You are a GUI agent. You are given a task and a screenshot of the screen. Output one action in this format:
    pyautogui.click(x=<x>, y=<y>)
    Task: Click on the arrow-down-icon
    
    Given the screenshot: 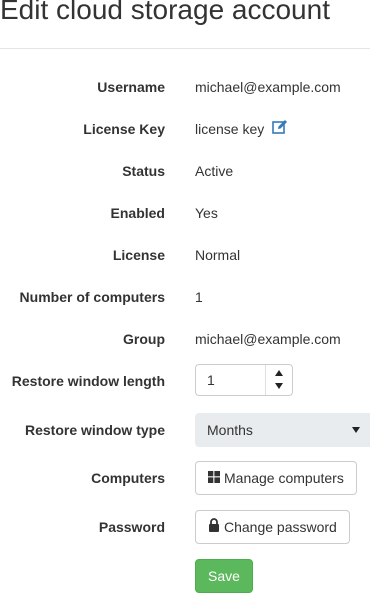 What is the action you would take?
    pyautogui.click(x=279, y=386)
    